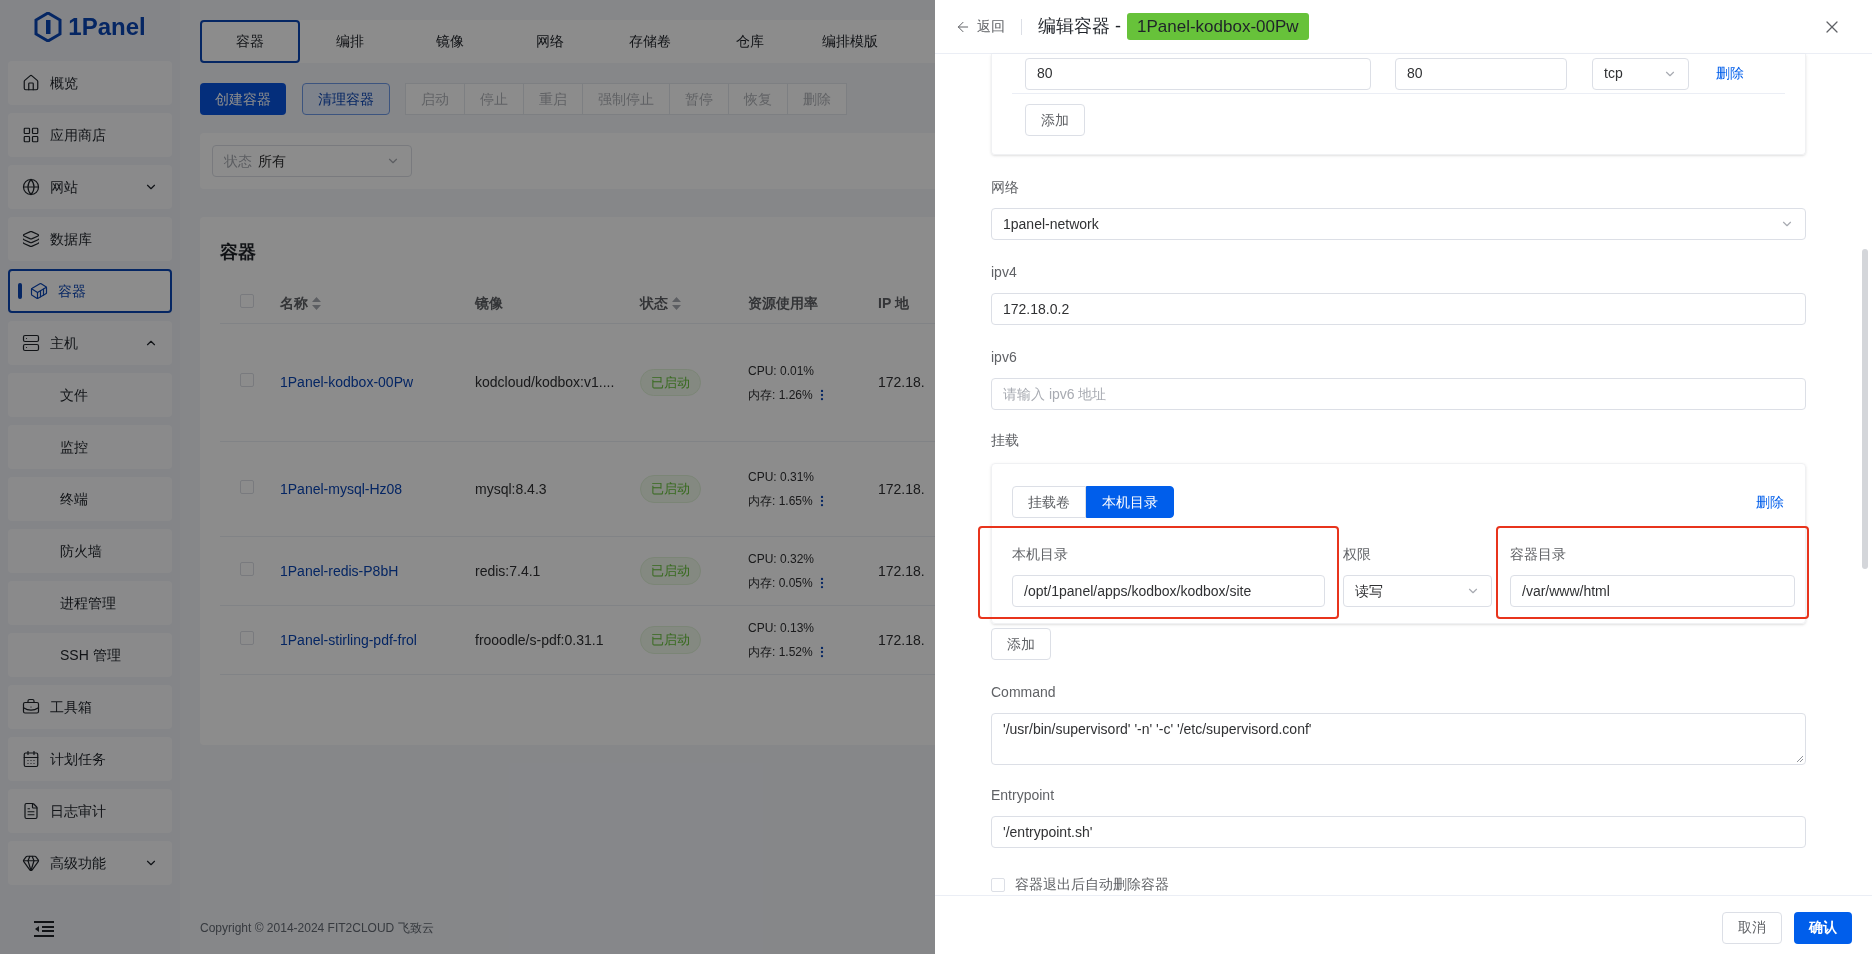 This screenshot has height=954, width=1872. What do you see at coordinates (31, 343) in the screenshot?
I see `server-icon` at bounding box center [31, 343].